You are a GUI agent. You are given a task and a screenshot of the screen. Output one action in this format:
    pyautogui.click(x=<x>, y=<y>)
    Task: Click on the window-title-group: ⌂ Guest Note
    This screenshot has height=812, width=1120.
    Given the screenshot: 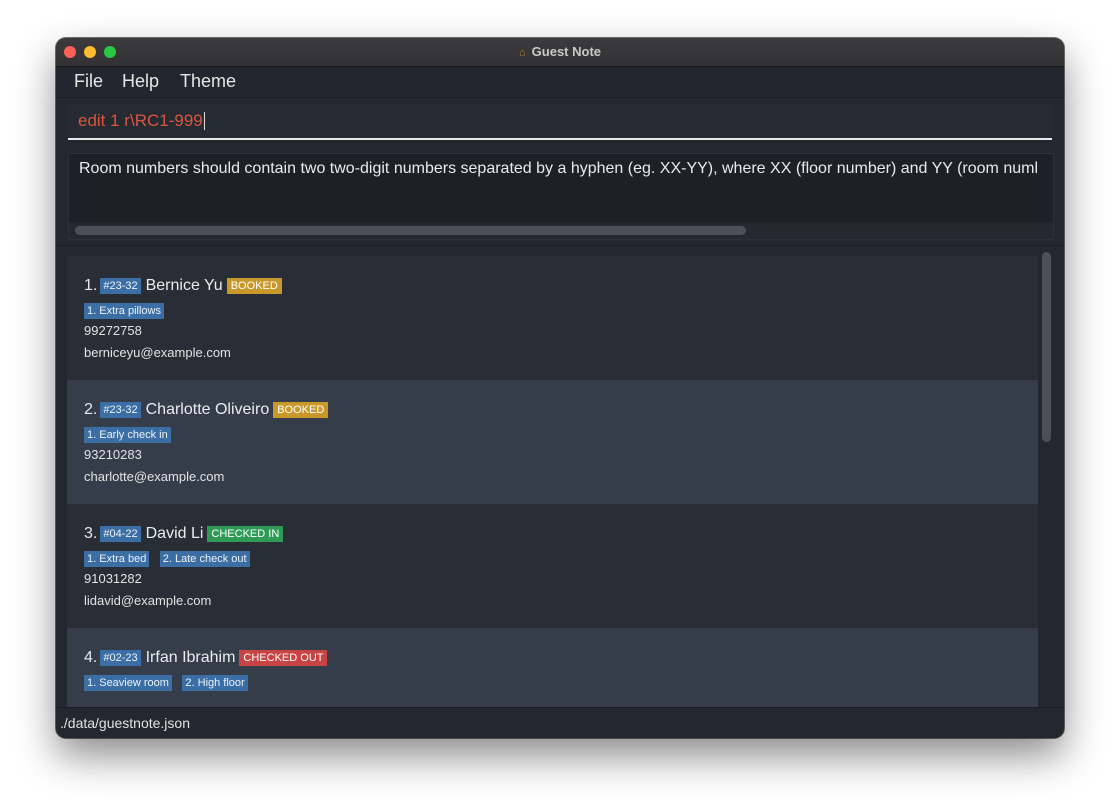 What is the action you would take?
    pyautogui.click(x=560, y=51)
    